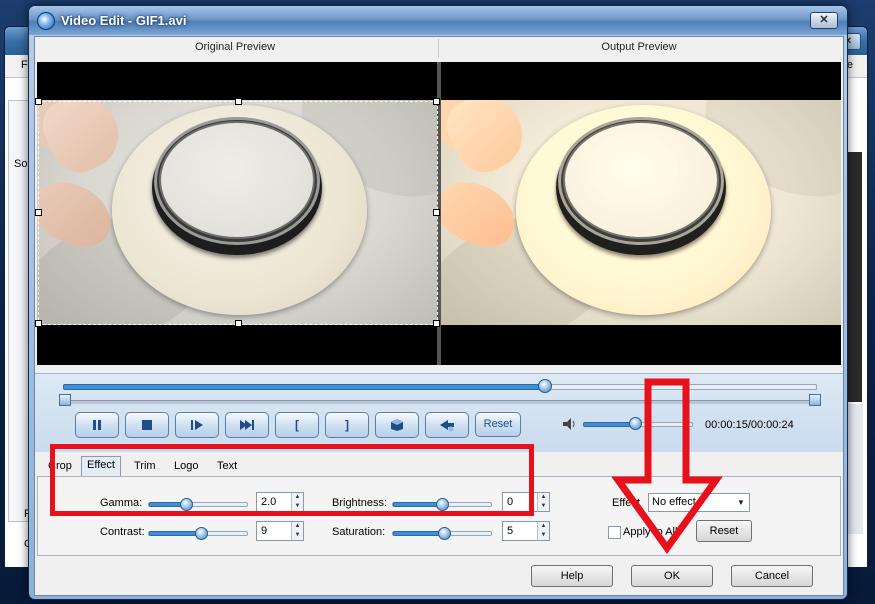 The width and height of the screenshot is (875, 604). What do you see at coordinates (815, 400) in the screenshot?
I see `trim-end-marker` at bounding box center [815, 400].